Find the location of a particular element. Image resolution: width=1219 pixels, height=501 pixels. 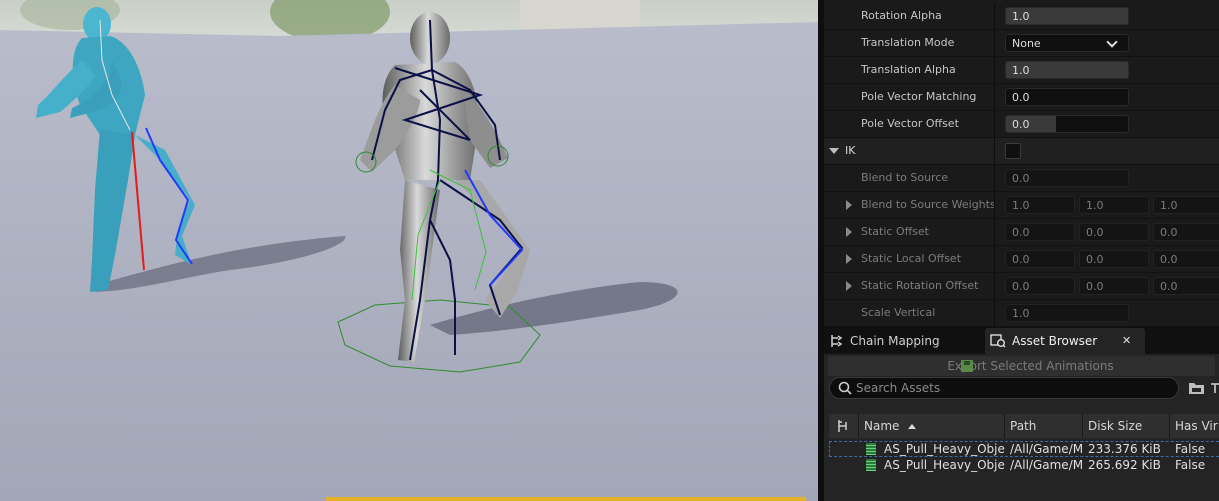

property-row-pole-vector-offset: Pole Vector Offset 0.0 is located at coordinates (1021, 124).